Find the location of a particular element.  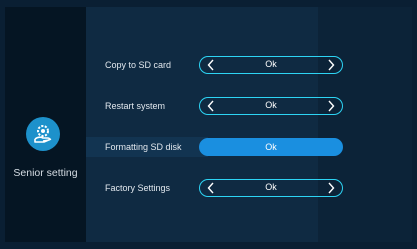

setting-row-restart: Restart system Ok is located at coordinates (249, 106).